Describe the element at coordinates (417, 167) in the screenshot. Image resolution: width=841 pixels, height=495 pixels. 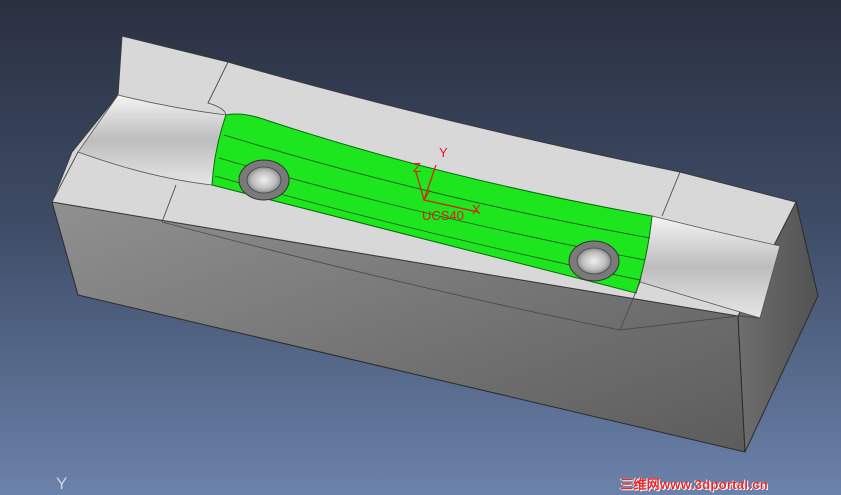
I see `ucs-z-label: Z` at that location.